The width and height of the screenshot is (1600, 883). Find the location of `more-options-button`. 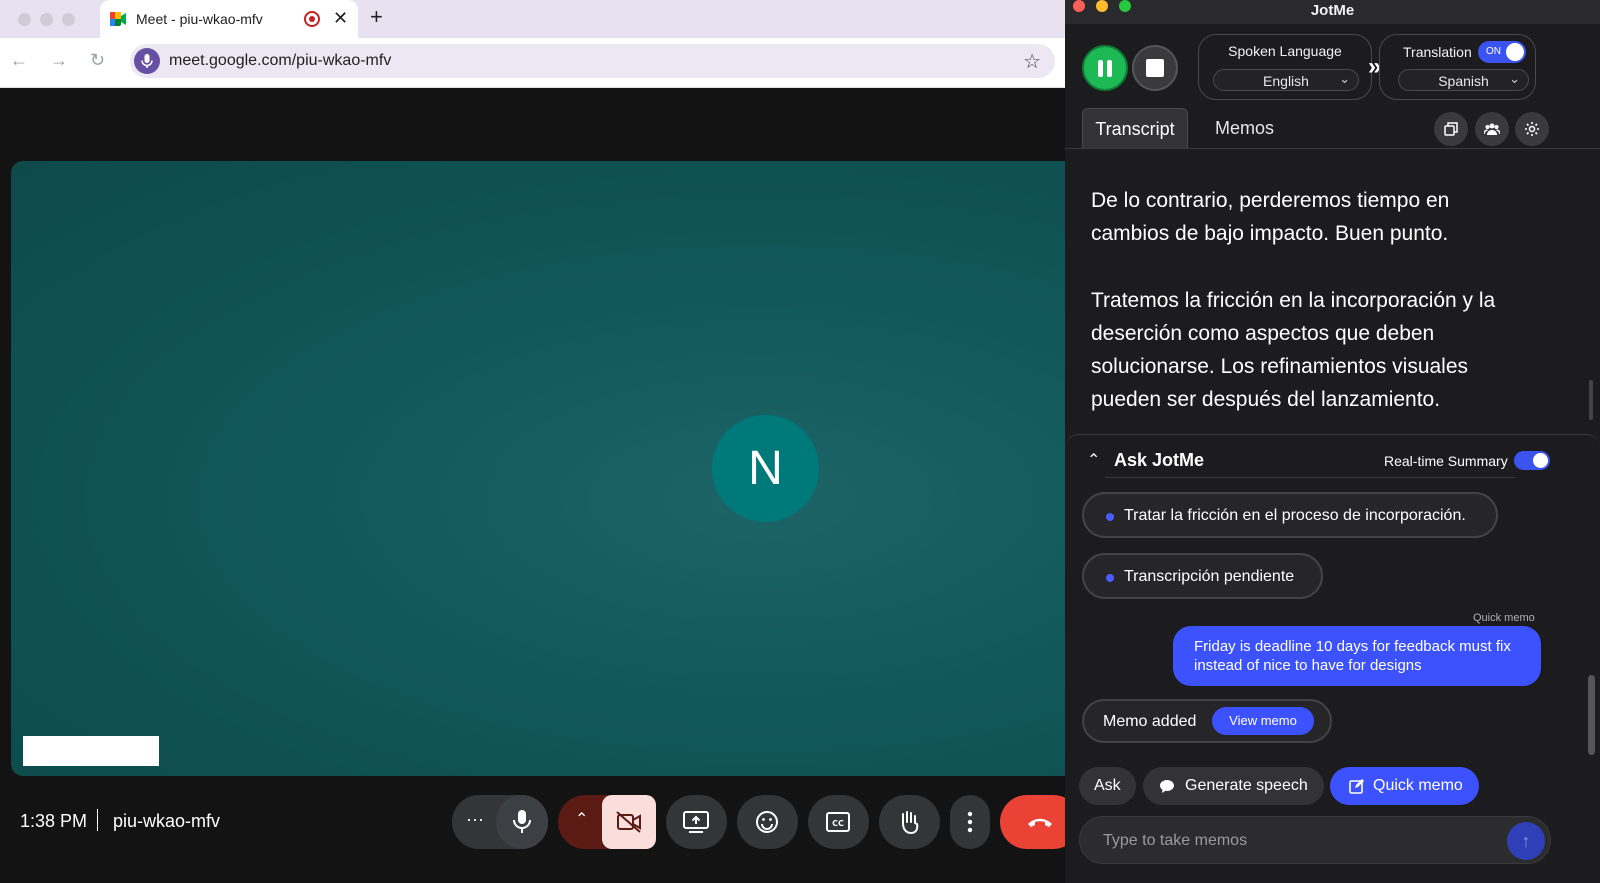

more-options-button is located at coordinates (970, 822).